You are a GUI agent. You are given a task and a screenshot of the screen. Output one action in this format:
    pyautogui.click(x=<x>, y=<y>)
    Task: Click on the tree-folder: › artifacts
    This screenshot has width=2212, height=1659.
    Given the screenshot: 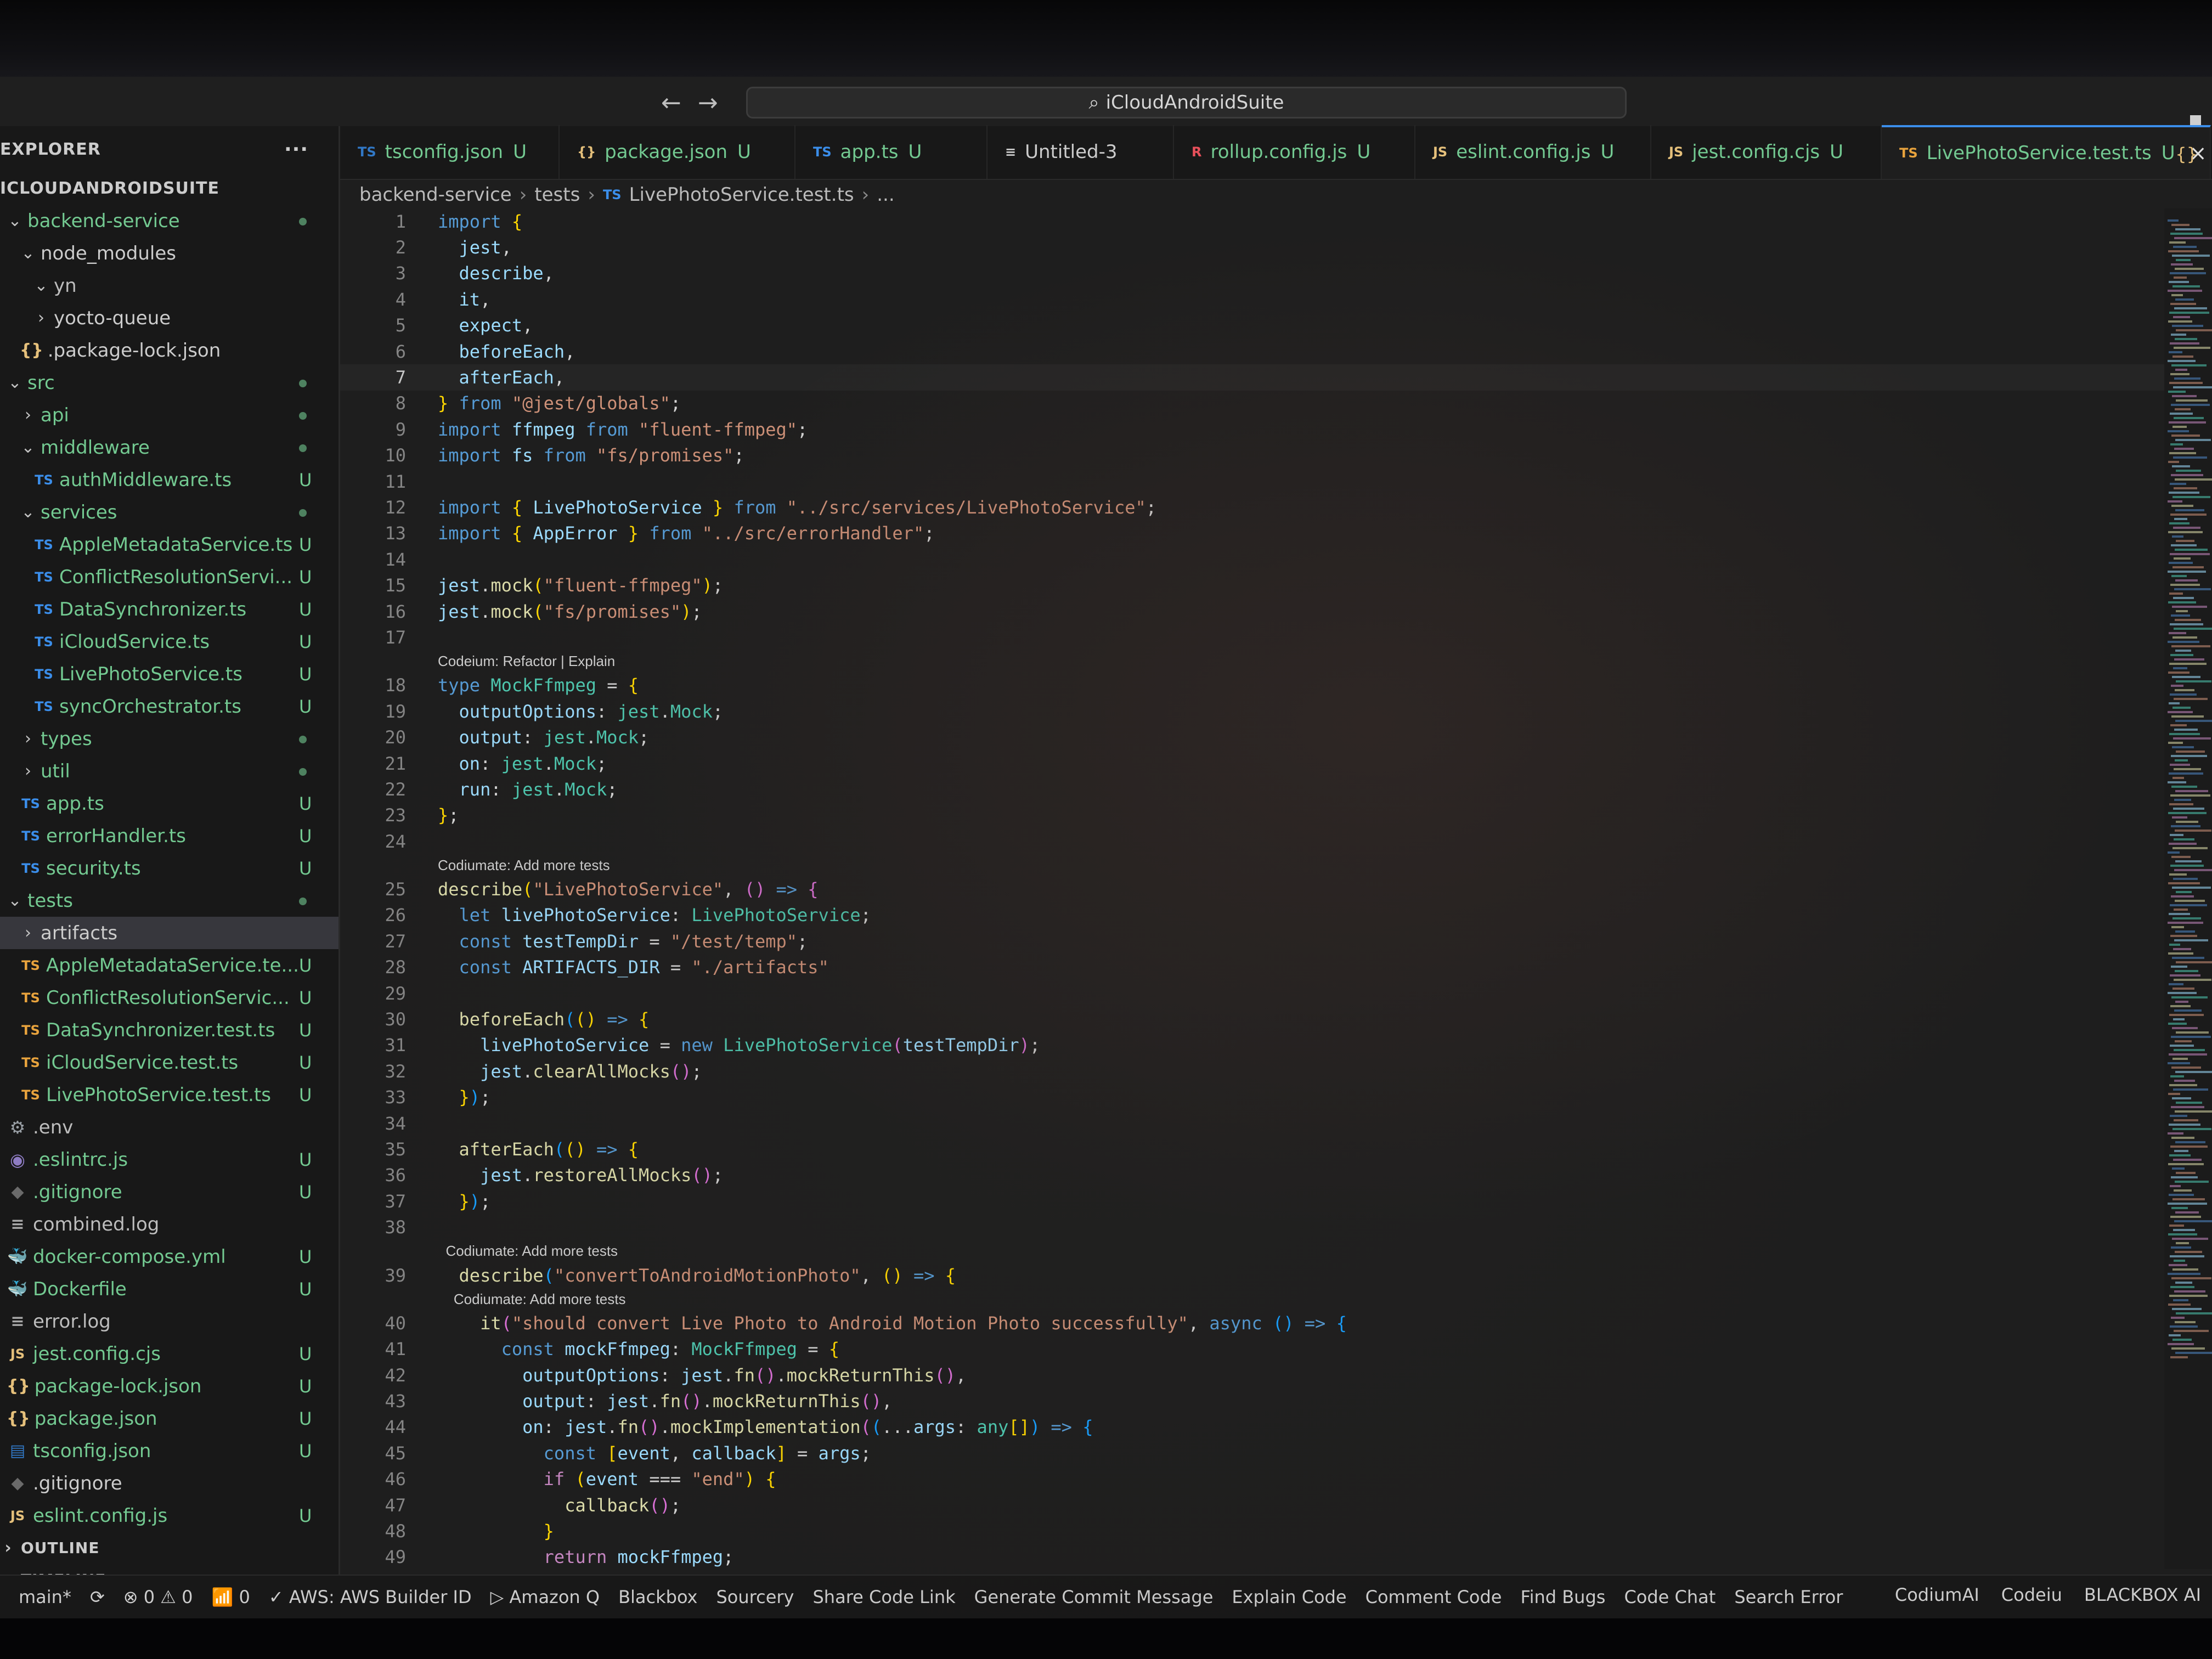 What is the action you would take?
    pyautogui.click(x=169, y=933)
    